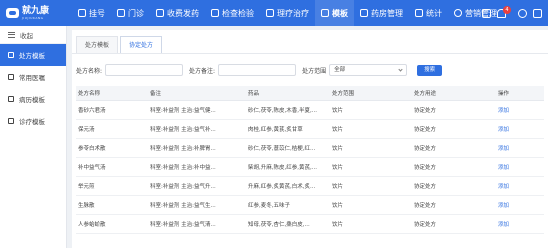 The image size is (548, 248). Describe the element at coordinates (430, 70) in the screenshot. I see `search-button: 搜索` at that location.